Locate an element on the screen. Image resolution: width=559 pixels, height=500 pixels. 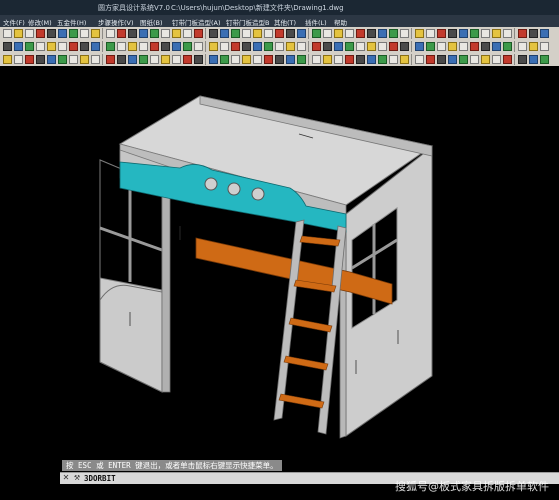
menu-plugins: 插件(L) is located at coordinates (316, 22).